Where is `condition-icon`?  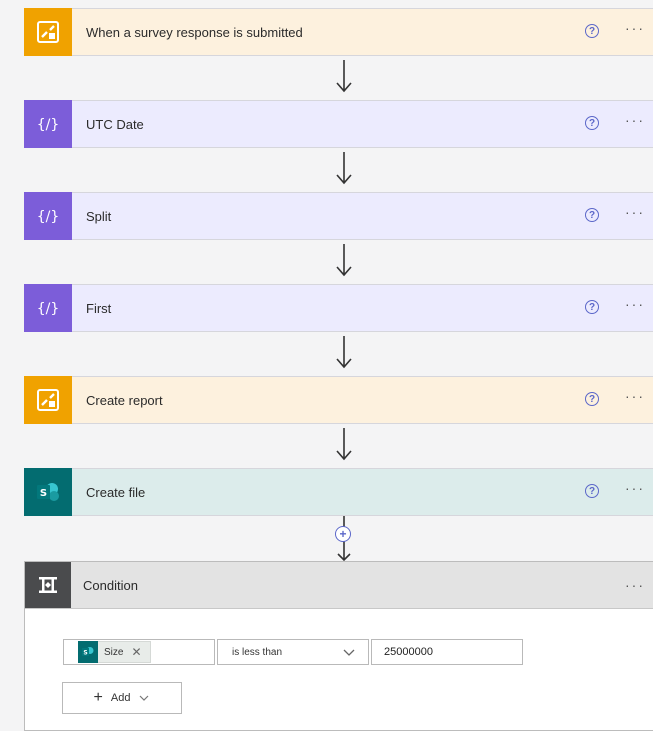
condition-icon is located at coordinates (48, 585).